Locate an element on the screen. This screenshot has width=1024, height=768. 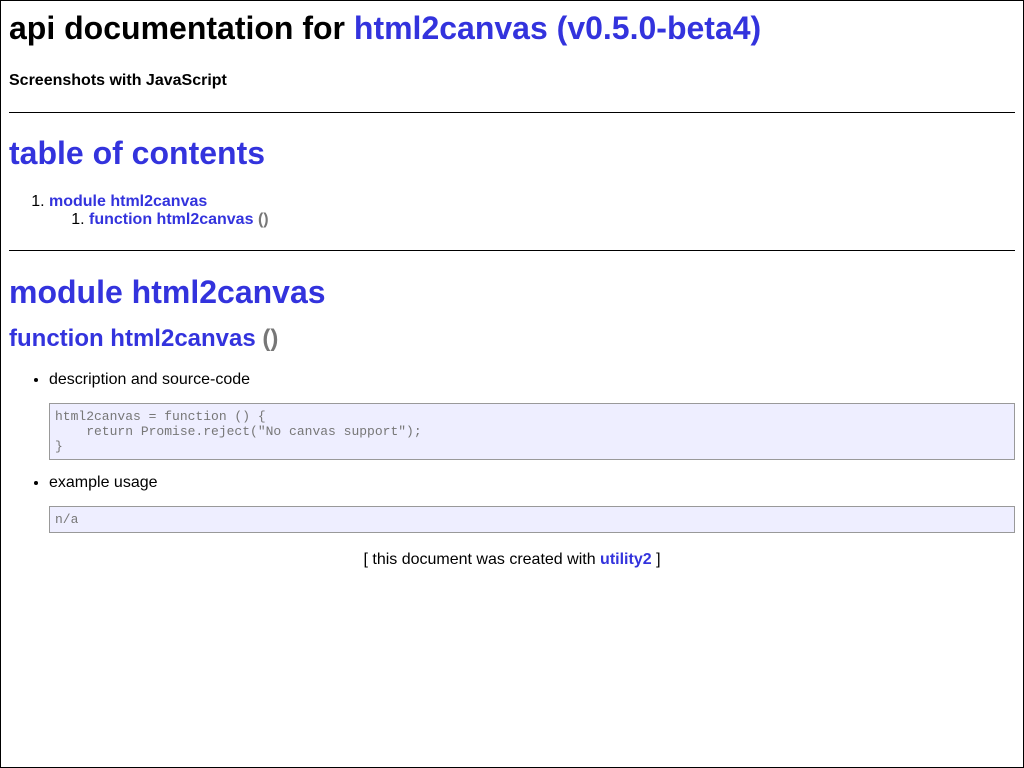
toc-link-function-html2canvas: function html2canvas () is located at coordinates (179, 219).